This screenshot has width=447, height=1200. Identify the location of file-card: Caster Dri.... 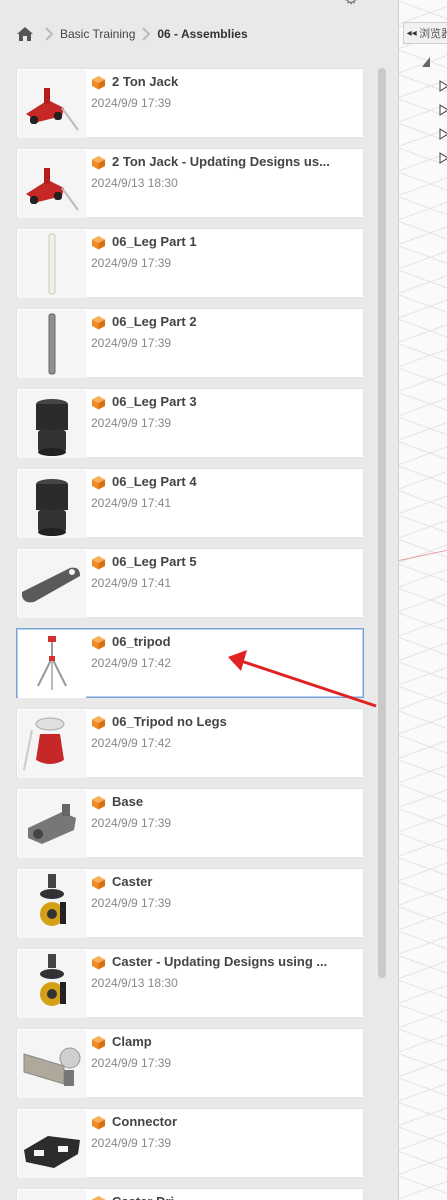
(190, 1194).